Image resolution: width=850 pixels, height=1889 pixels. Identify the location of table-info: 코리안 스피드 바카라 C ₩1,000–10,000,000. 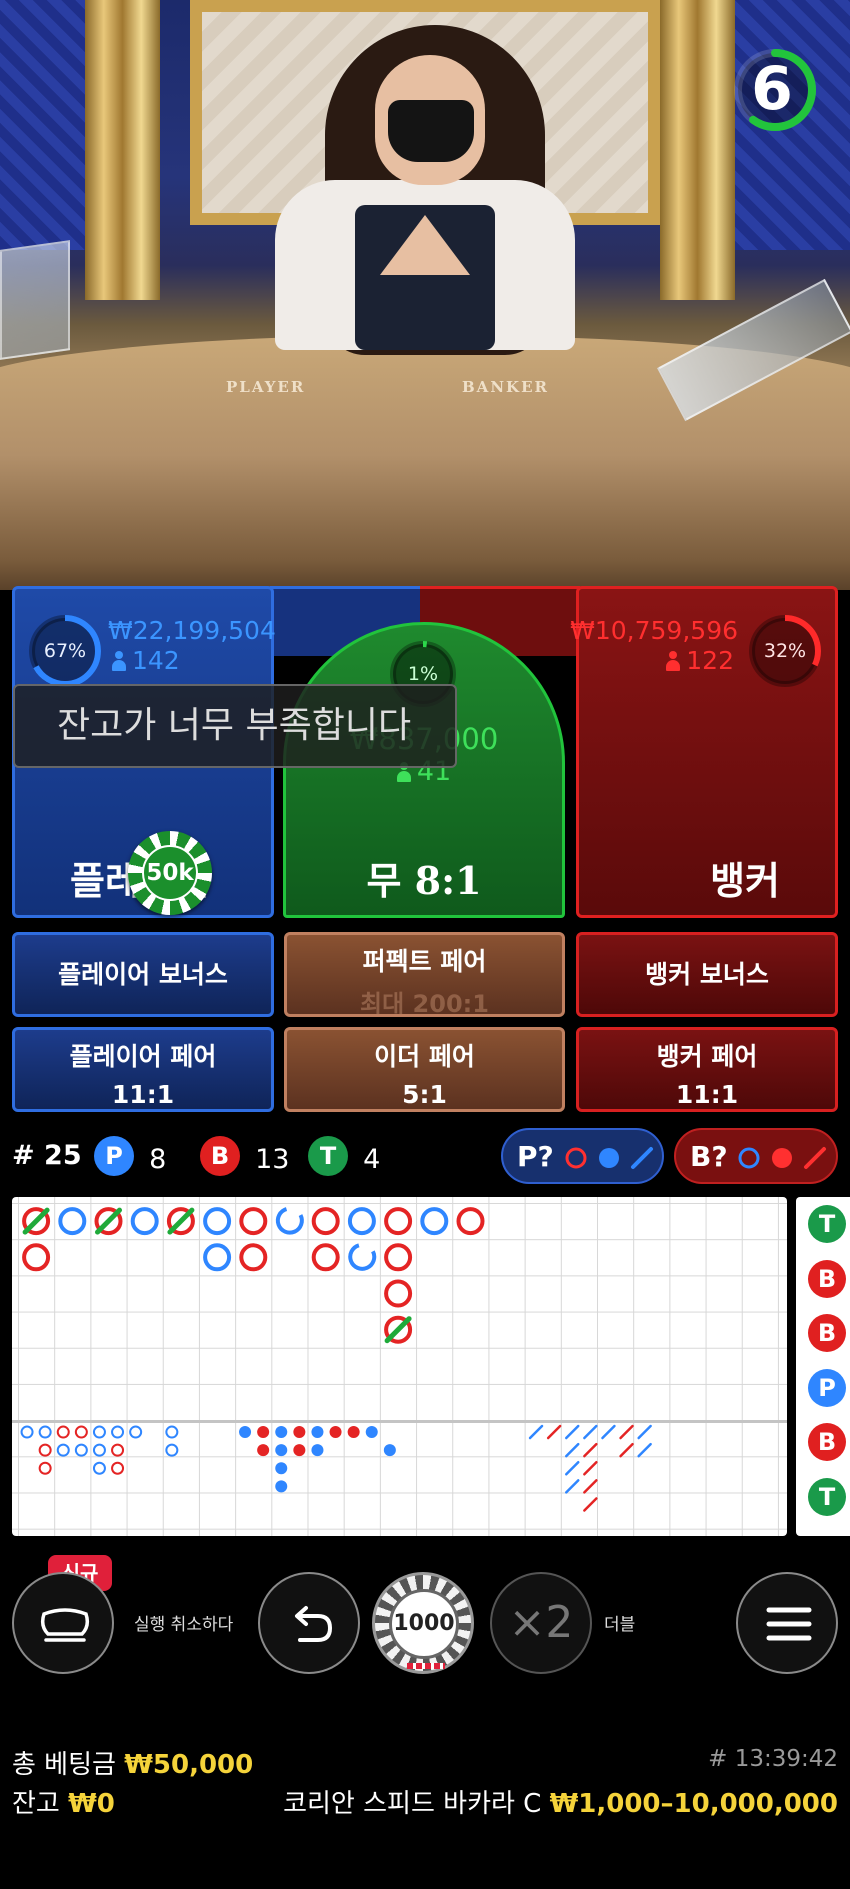
(560, 1801).